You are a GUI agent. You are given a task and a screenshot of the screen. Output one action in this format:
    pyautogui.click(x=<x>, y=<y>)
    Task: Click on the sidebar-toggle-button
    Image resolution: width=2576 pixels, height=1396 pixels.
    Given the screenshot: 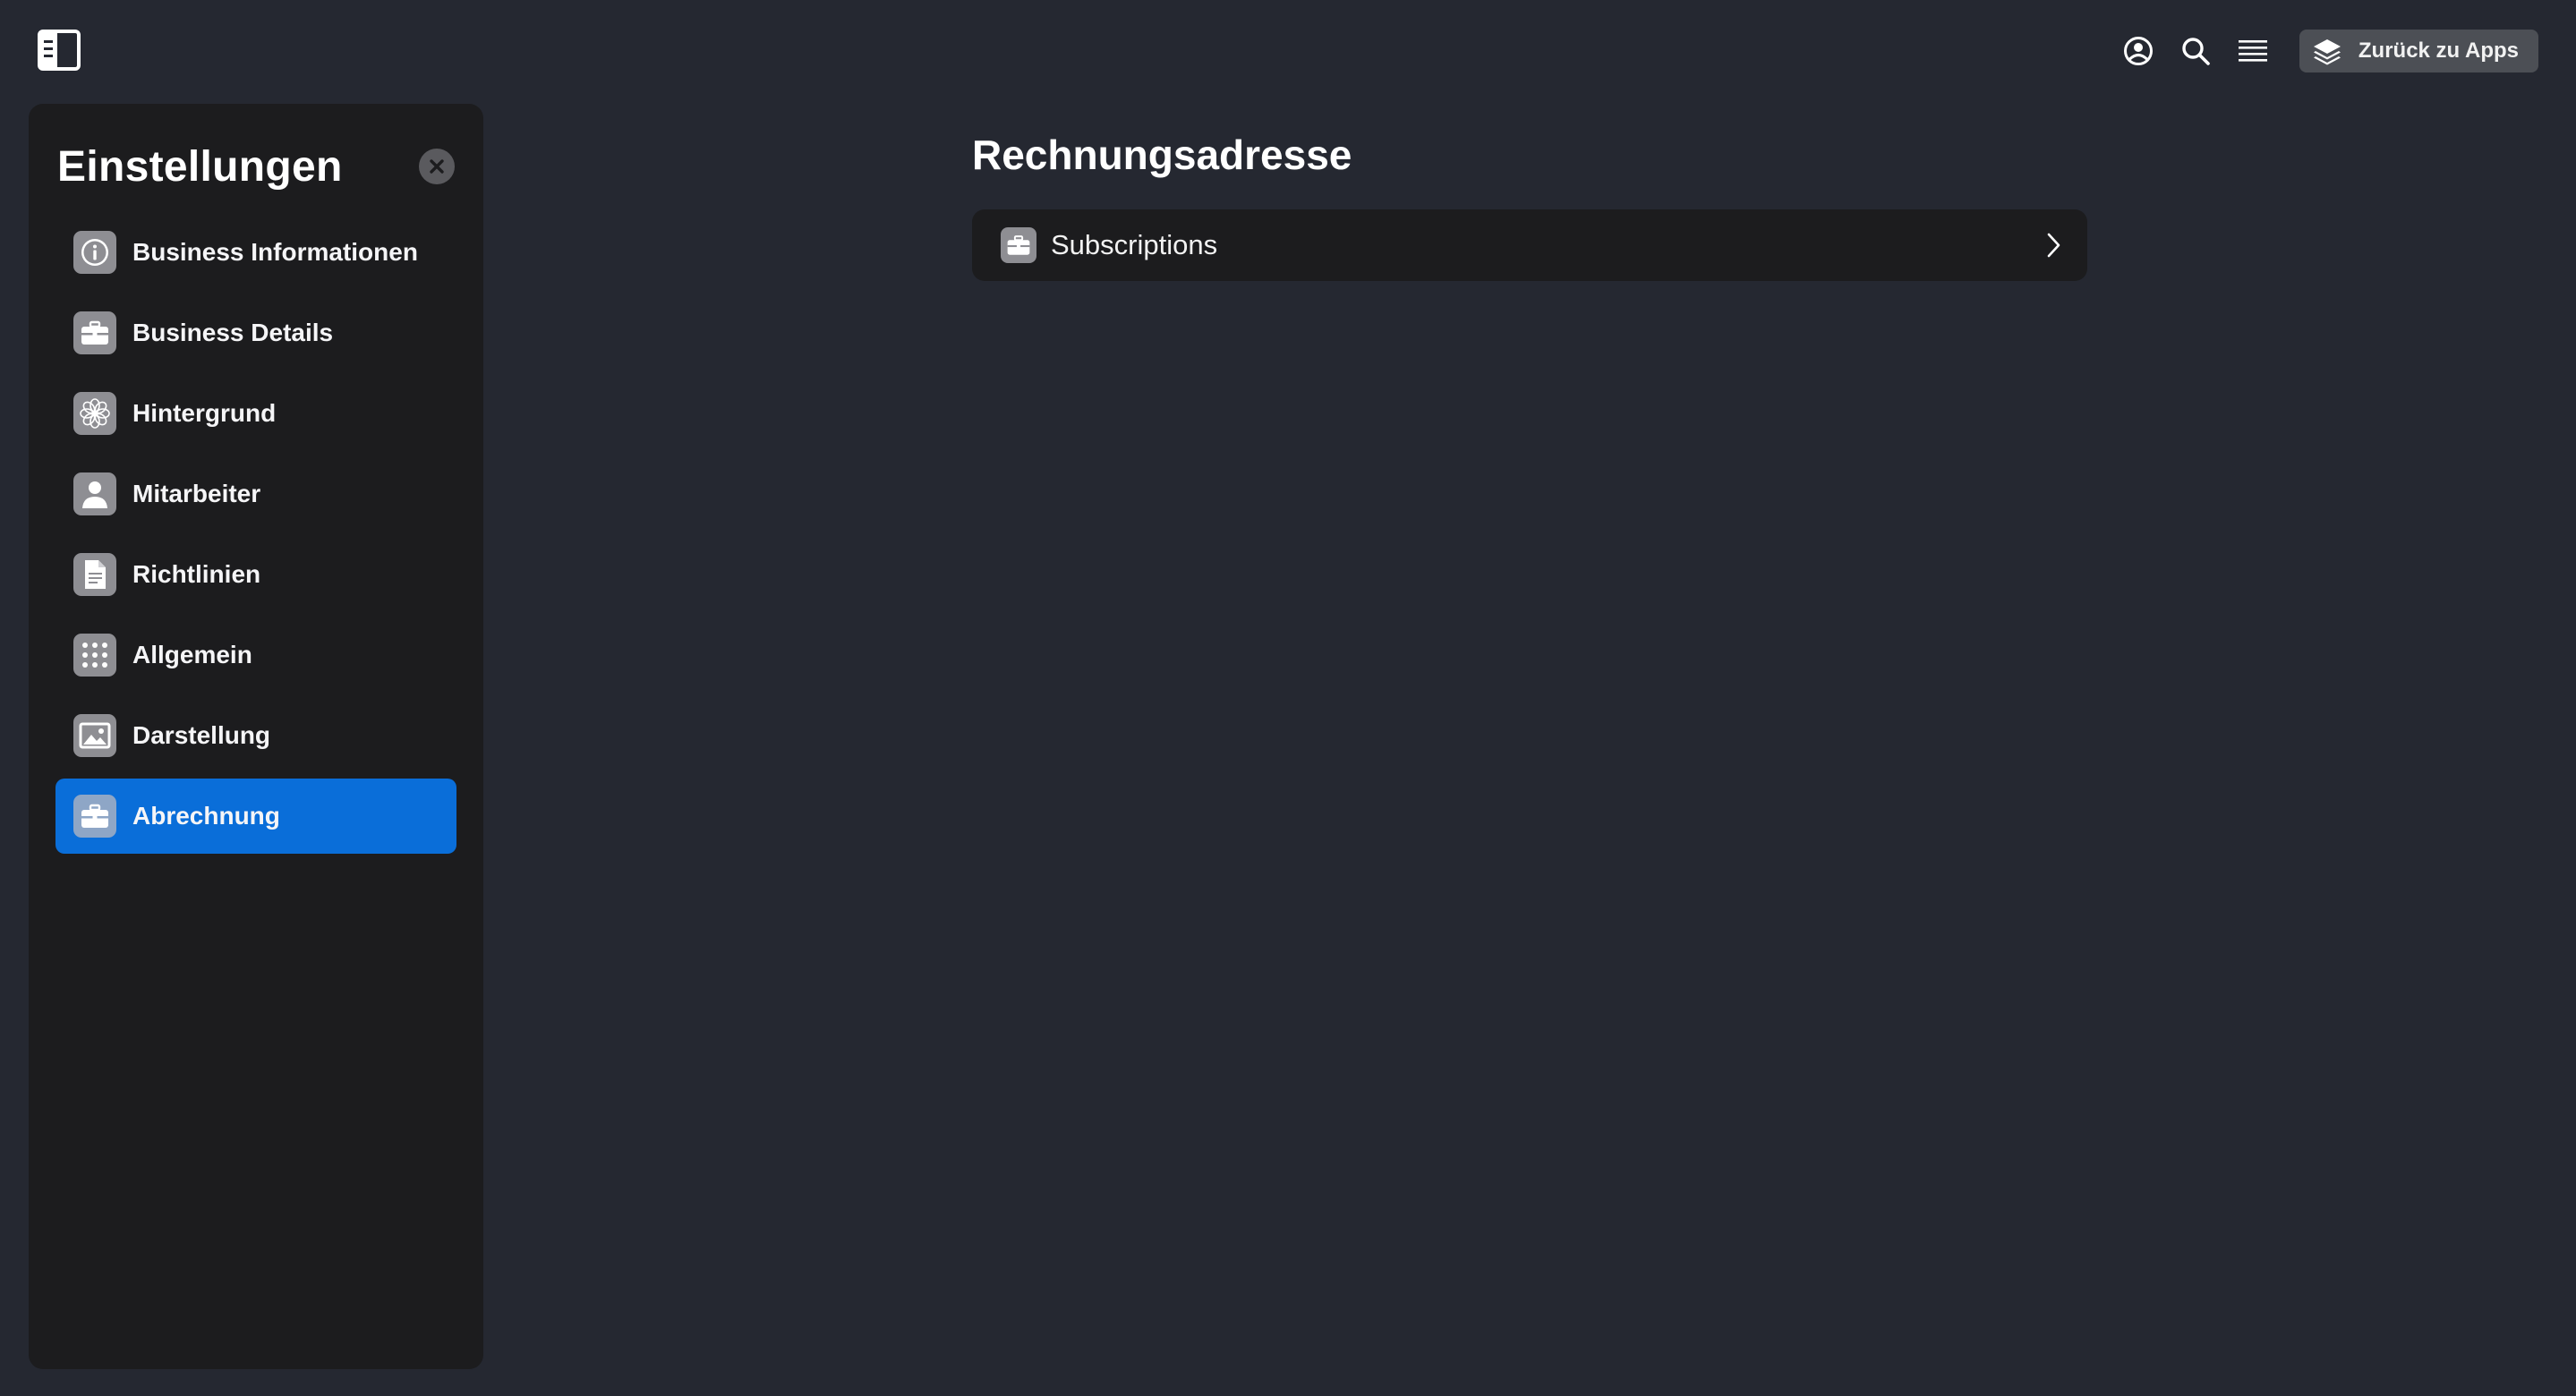 What is the action you would take?
    pyautogui.click(x=59, y=50)
    